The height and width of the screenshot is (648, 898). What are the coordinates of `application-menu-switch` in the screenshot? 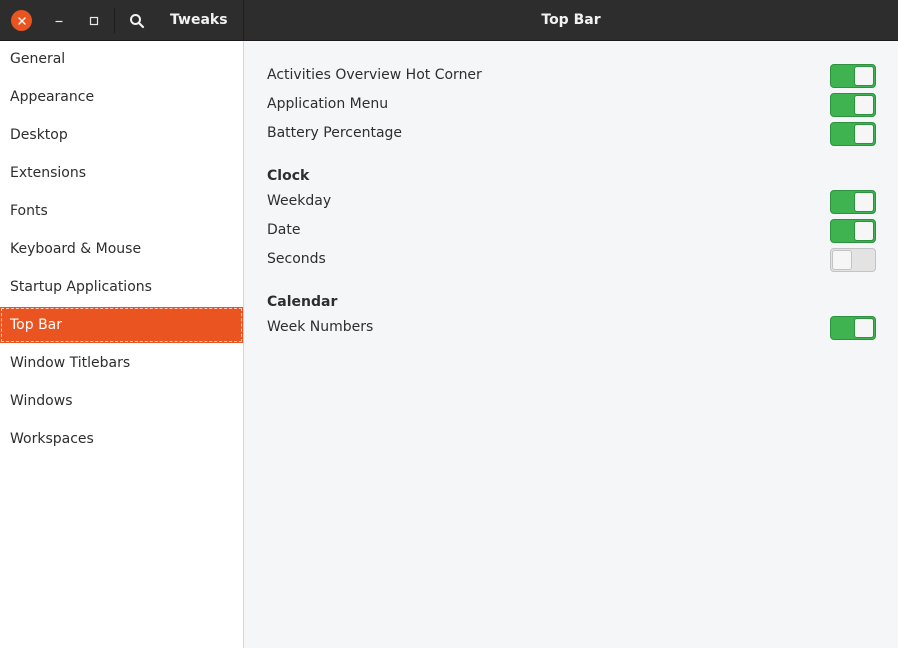 It's located at (853, 105).